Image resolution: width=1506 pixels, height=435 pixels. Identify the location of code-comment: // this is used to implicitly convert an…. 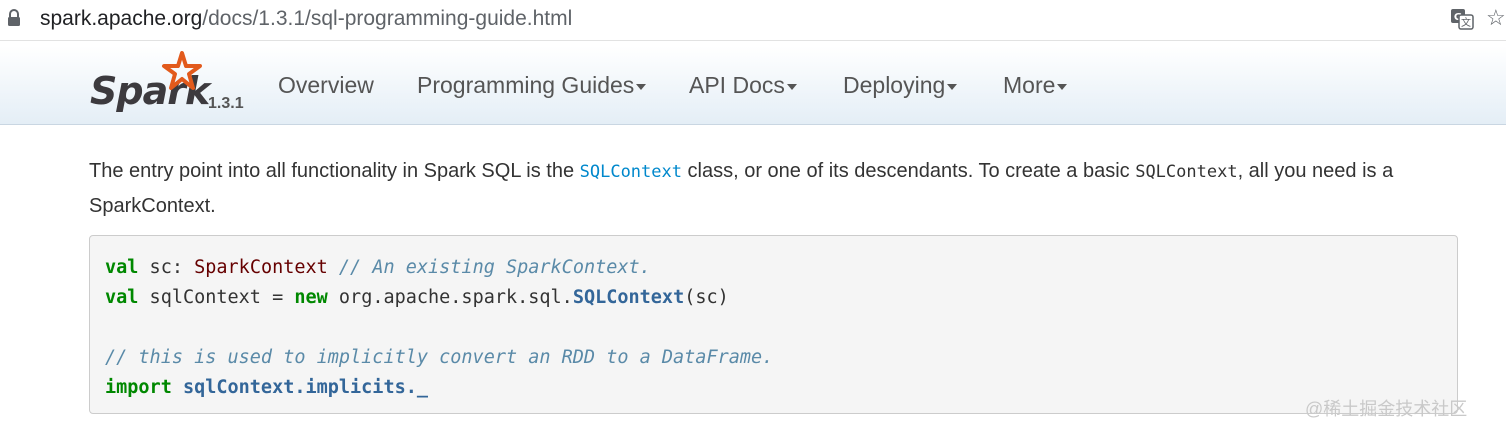
(439, 357).